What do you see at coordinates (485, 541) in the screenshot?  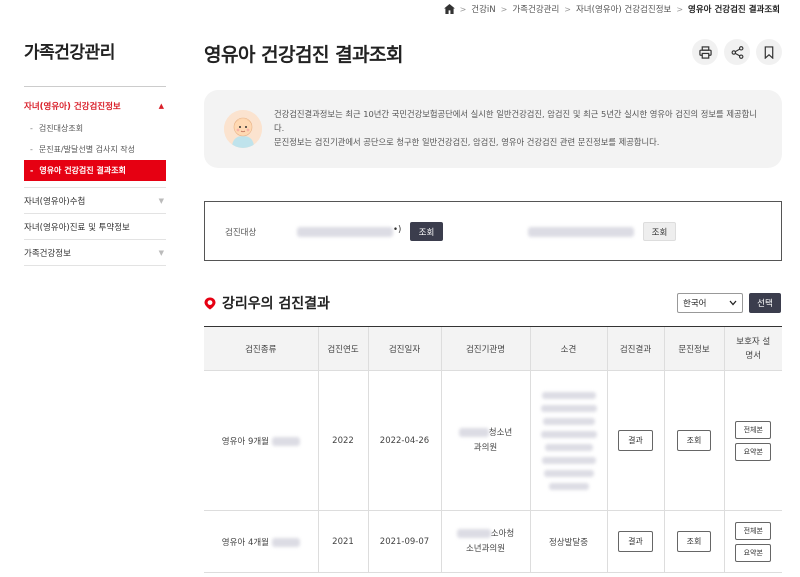 I see `cell-org: 소아청 소년과의원` at bounding box center [485, 541].